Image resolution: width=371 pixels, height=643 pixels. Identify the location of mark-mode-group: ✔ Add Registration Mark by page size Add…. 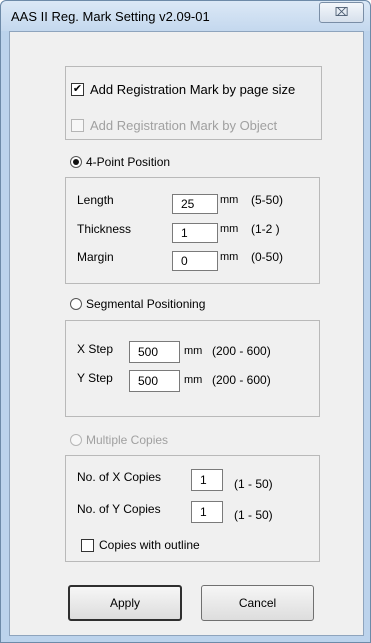
(193, 103).